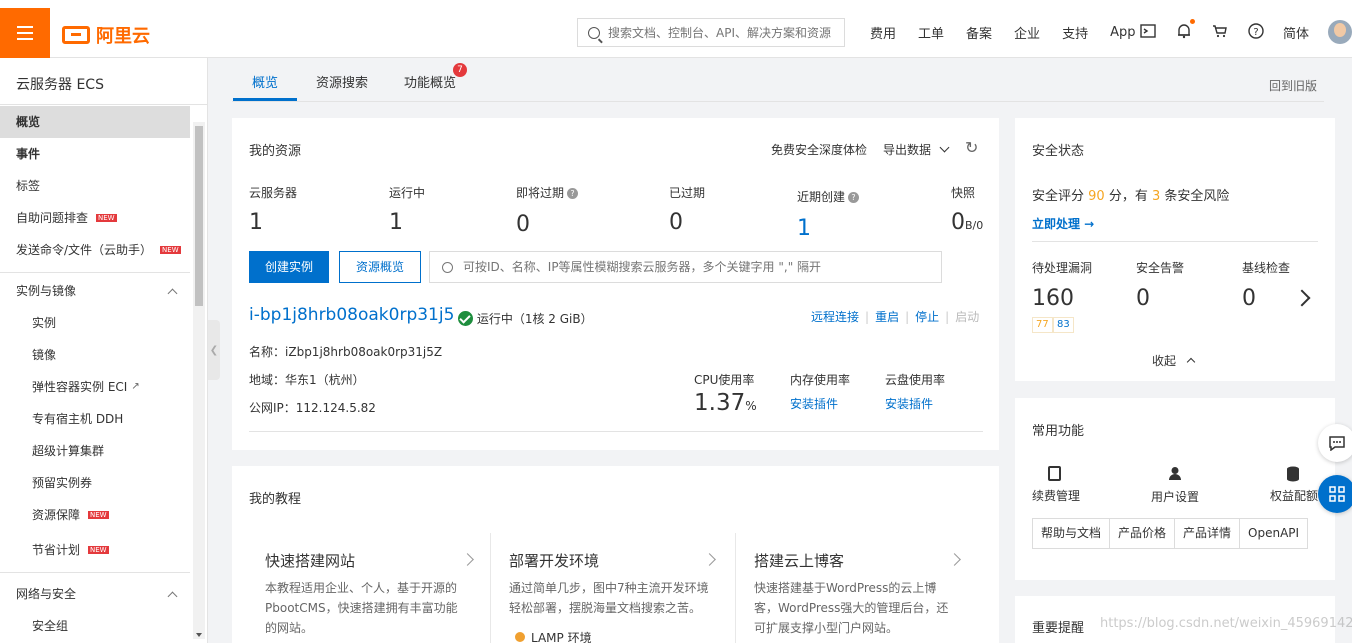  Describe the element at coordinates (1340, 32) in the screenshot. I see `avatar` at that location.